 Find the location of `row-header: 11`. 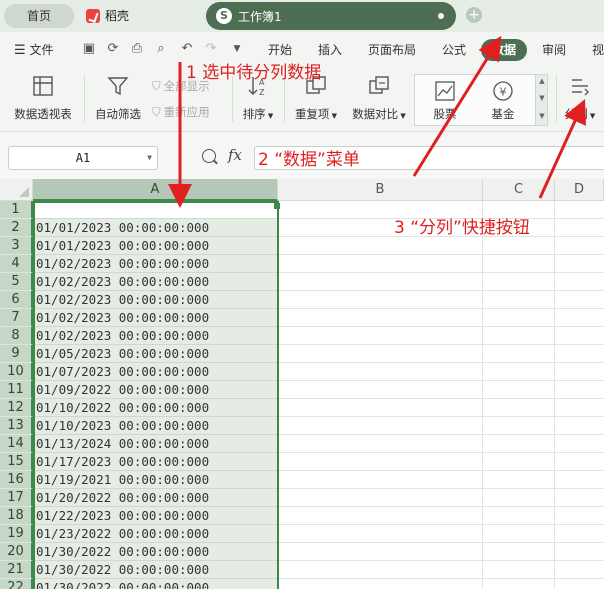

row-header: 11 is located at coordinates (16, 390).